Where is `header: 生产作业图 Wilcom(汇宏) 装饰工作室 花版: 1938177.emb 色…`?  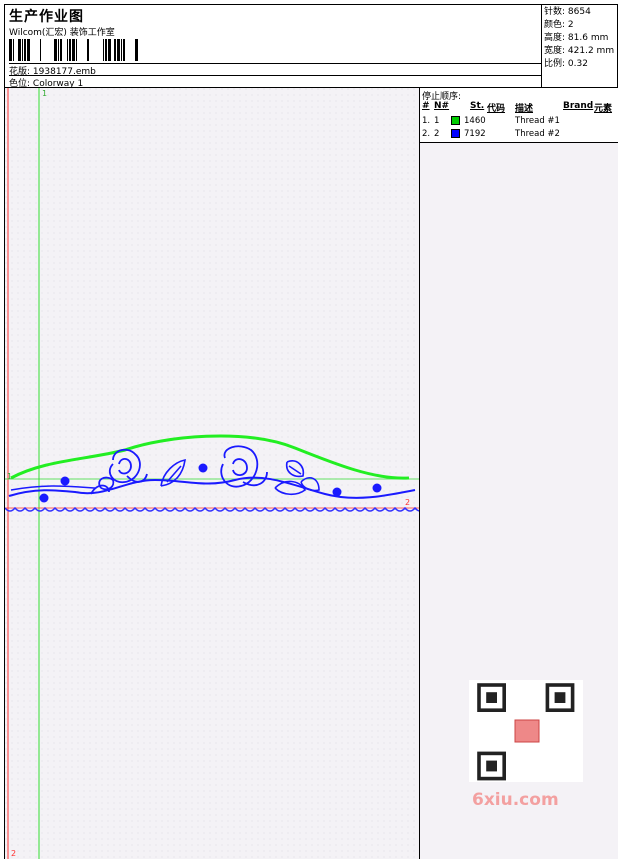 header: 生产作业图 Wilcom(汇宏) 装饰工作室 花版: 1938177.emb 色… is located at coordinates (311, 46).